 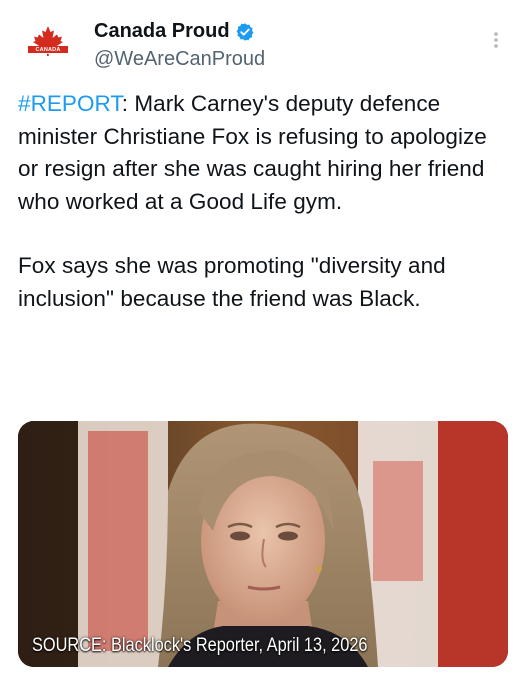 I want to click on user-handle: @WeAreCanProud, so click(x=179, y=59).